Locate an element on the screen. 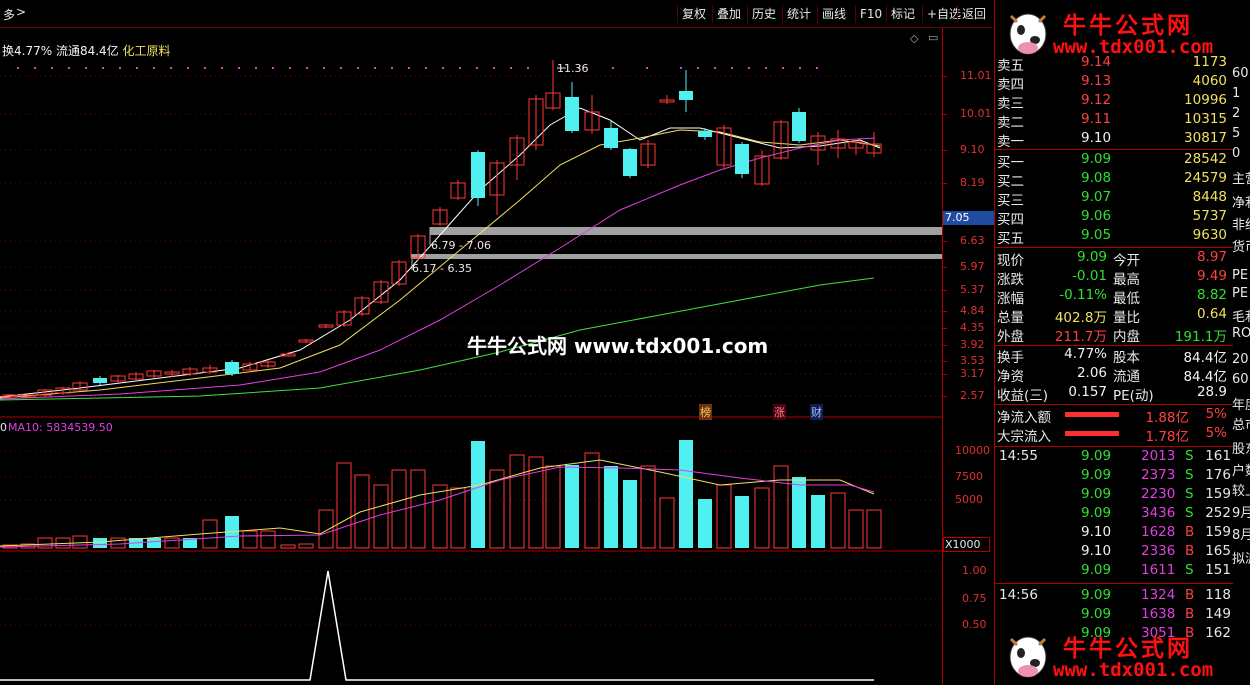 Image resolution: width=1250 pixels, height=685 pixels. price-tick: 6.63 is located at coordinates (972, 240).